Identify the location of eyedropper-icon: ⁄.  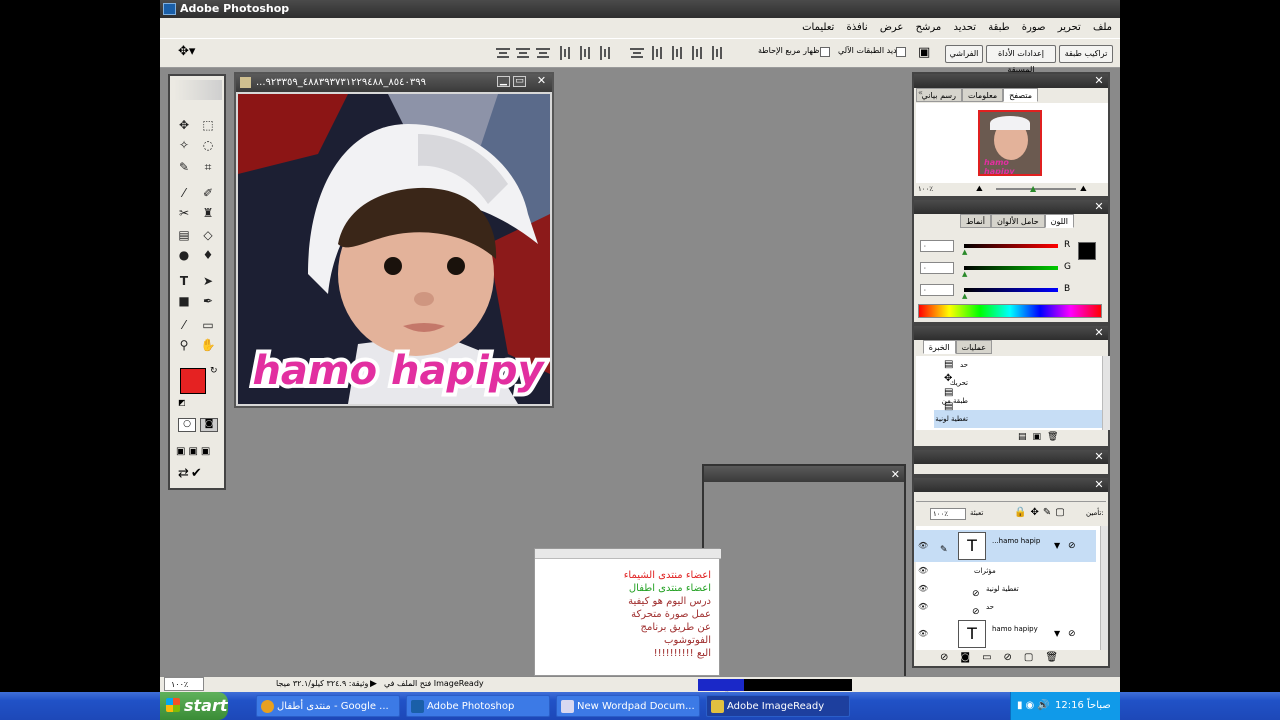
(184, 325).